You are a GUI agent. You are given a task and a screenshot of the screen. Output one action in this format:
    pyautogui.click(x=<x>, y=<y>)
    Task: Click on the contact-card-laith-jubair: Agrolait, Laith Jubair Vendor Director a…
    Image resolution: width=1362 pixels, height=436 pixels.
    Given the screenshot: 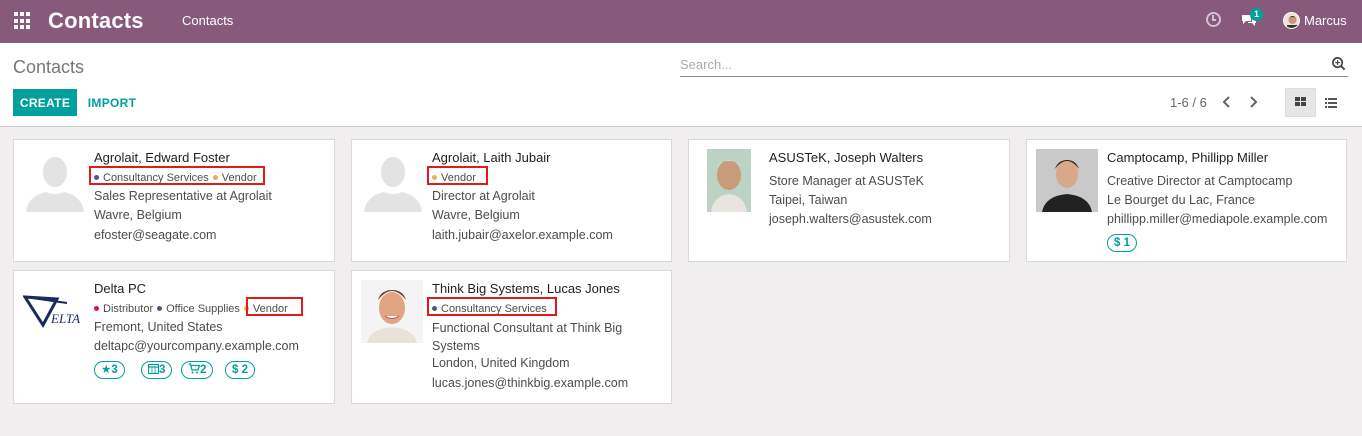 What is the action you would take?
    pyautogui.click(x=511, y=200)
    